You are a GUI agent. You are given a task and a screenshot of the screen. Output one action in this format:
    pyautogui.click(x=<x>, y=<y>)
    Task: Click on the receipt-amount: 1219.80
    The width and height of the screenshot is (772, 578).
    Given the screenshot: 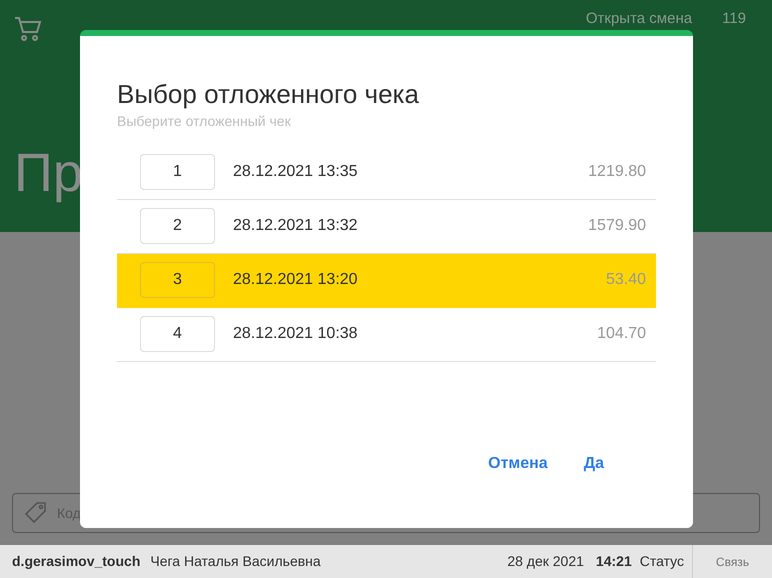 What is the action you would take?
    pyautogui.click(x=617, y=172)
    